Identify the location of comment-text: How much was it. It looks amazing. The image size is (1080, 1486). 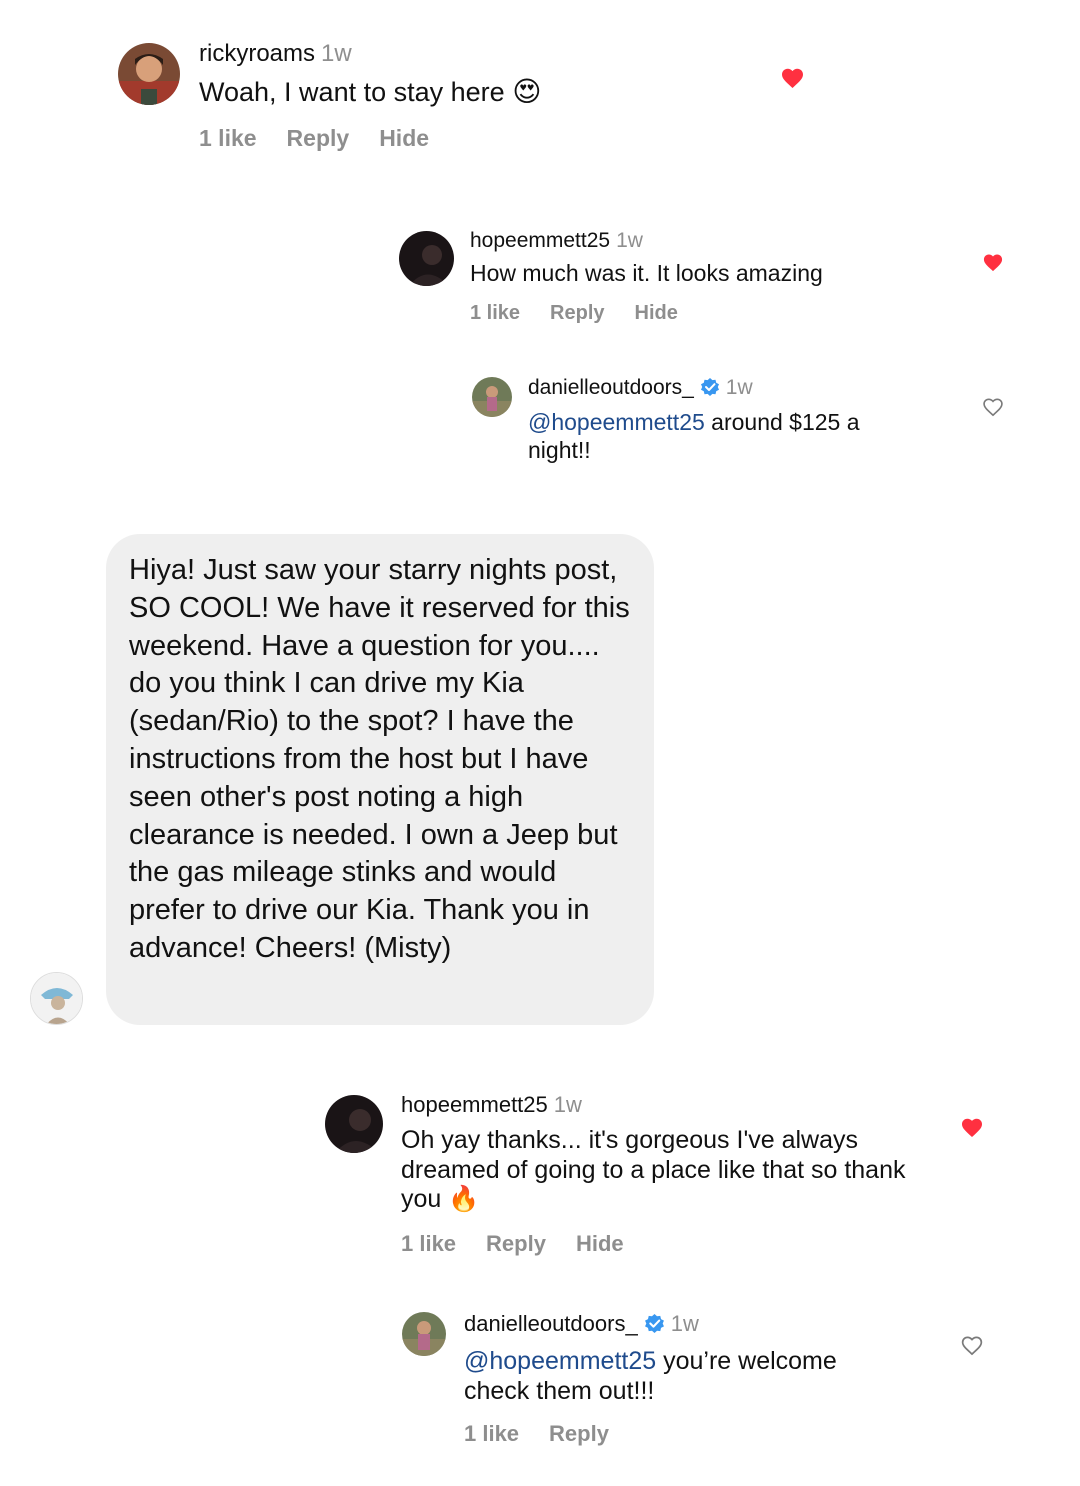
(646, 273).